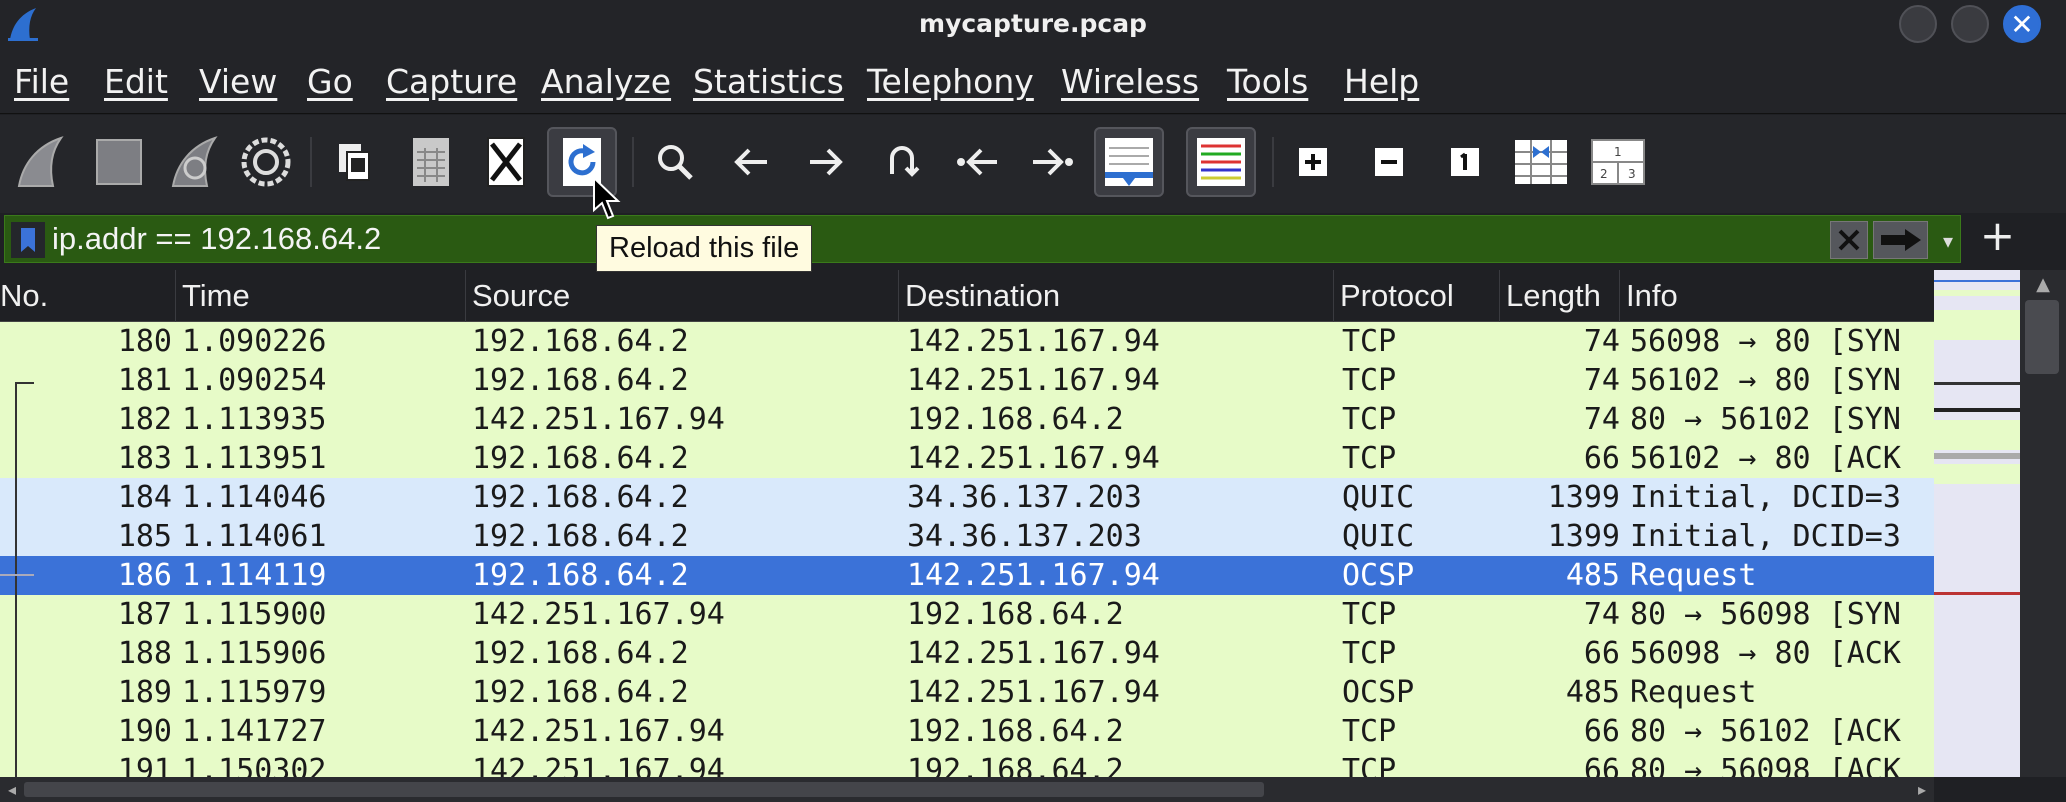 Image resolution: width=2066 pixels, height=802 pixels. I want to click on main-toolbar: 12 3, so click(1033, 164).